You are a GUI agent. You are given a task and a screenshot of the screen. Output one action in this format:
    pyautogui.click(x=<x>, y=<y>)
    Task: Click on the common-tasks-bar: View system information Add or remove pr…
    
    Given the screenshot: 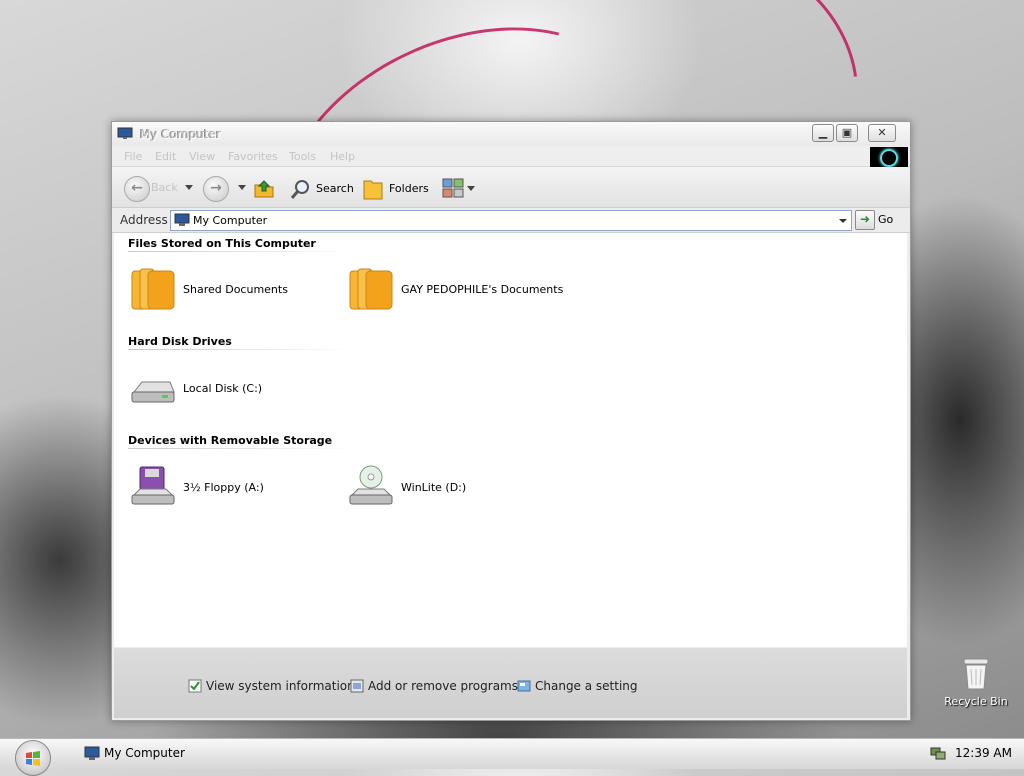 What is the action you would take?
    pyautogui.click(x=510, y=683)
    